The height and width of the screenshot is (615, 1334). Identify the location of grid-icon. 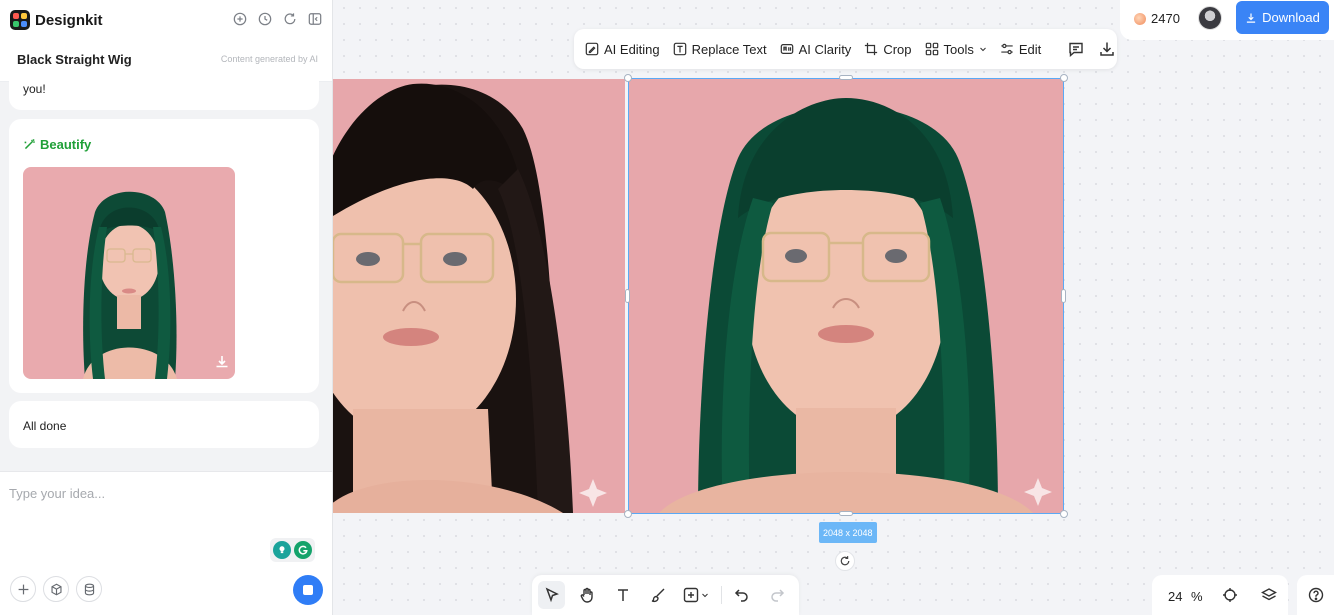
(931, 49).